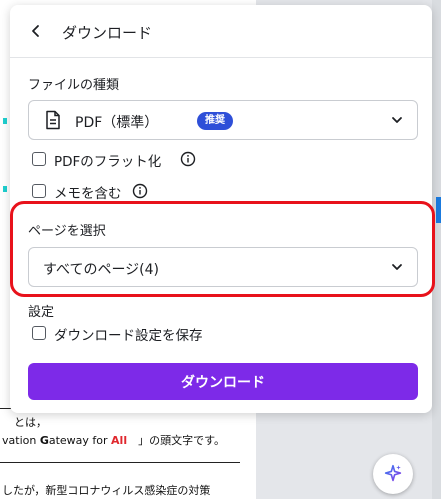 This screenshot has width=441, height=499. What do you see at coordinates (53, 120) in the screenshot?
I see `file-document-icon` at bounding box center [53, 120].